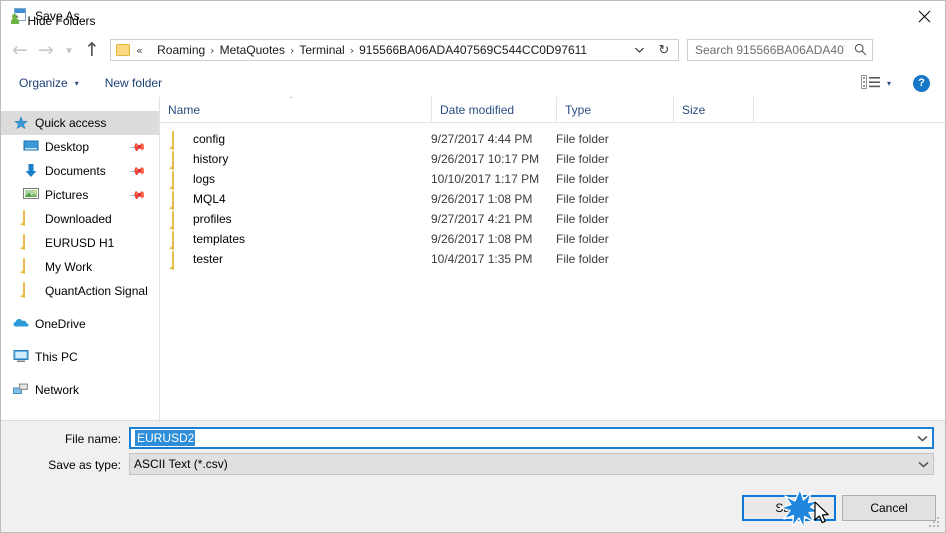 The height and width of the screenshot is (533, 946). Describe the element at coordinates (639, 50) in the screenshot. I see `address-chevron-down-icon` at that location.